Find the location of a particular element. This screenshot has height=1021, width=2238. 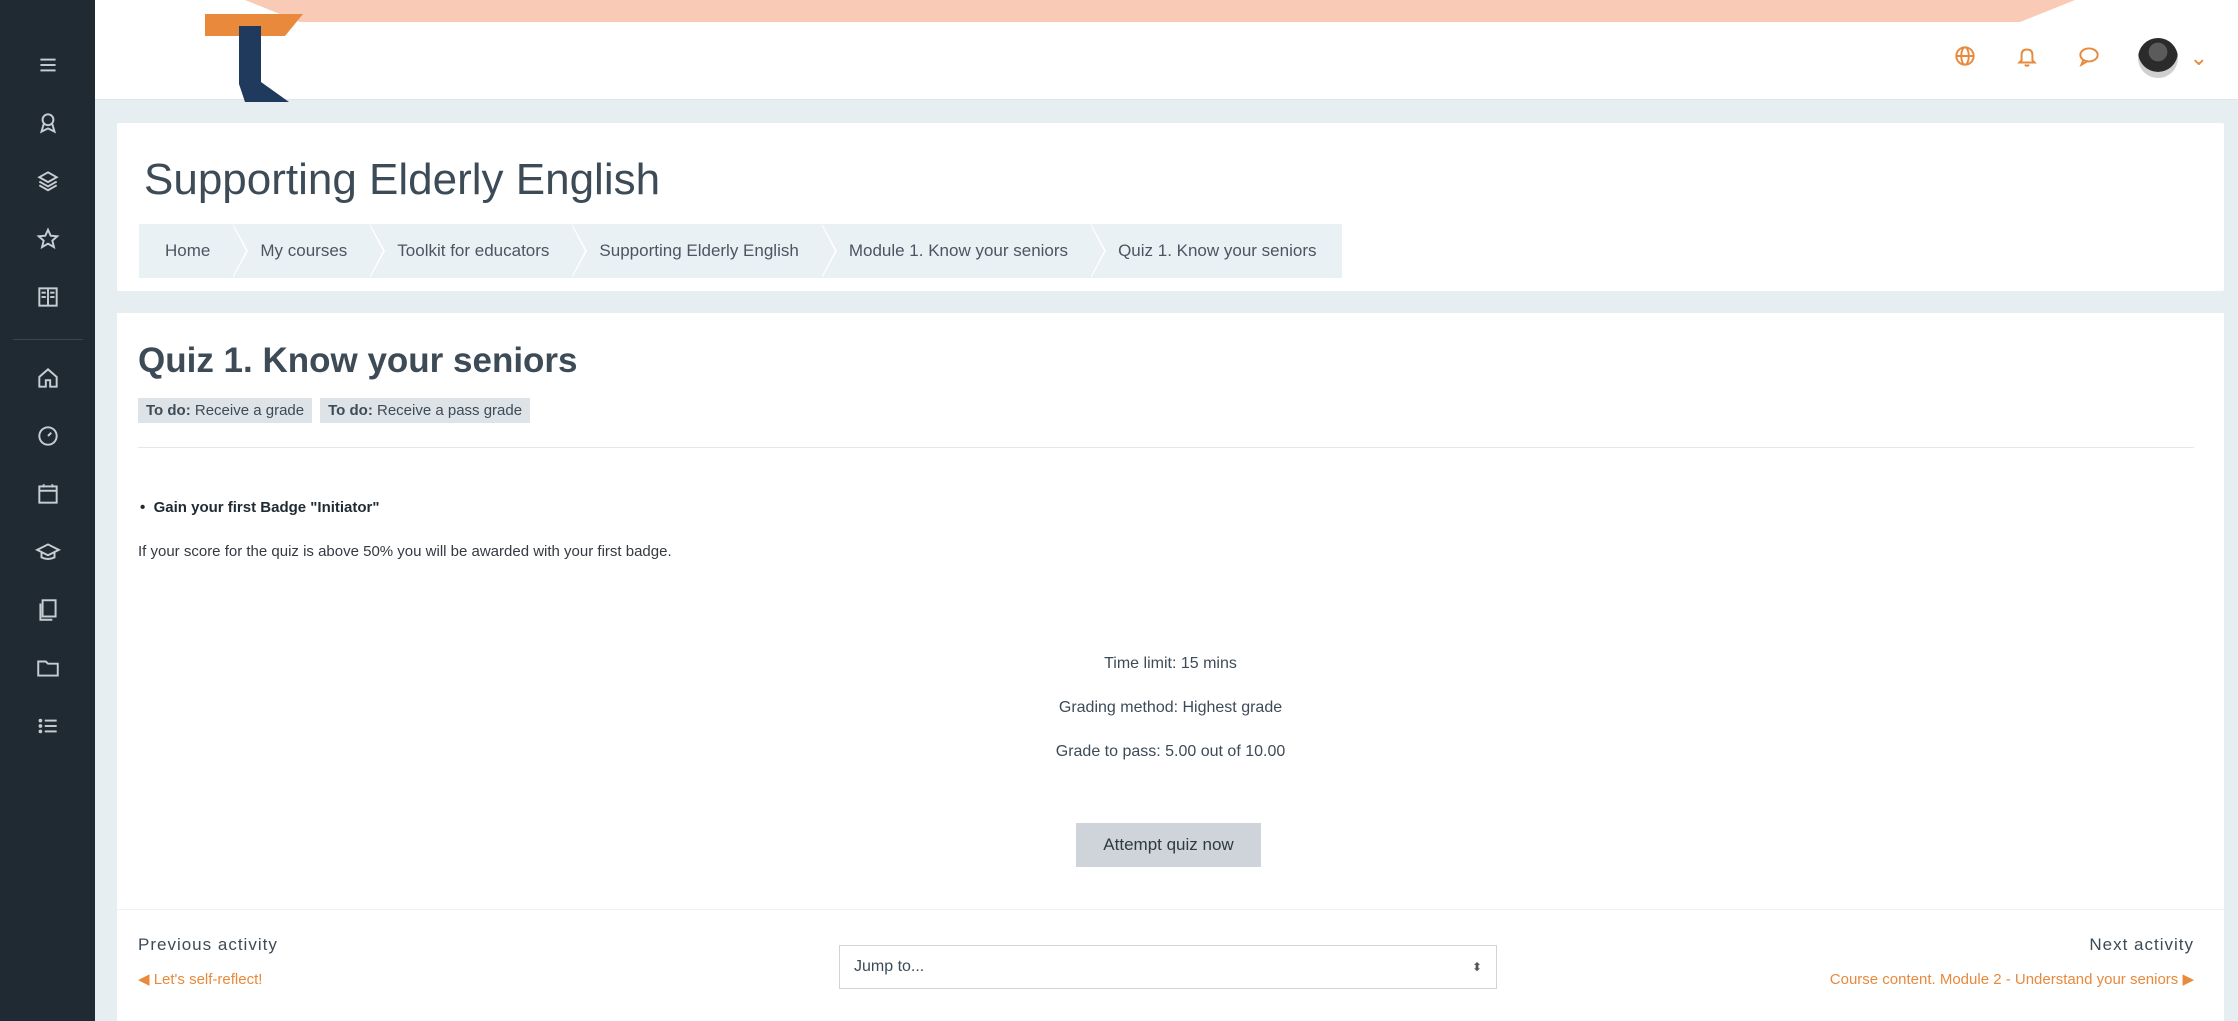

grade-to-pass: Grade to pass: 5.00 out of 10.00 is located at coordinates (1170, 751).